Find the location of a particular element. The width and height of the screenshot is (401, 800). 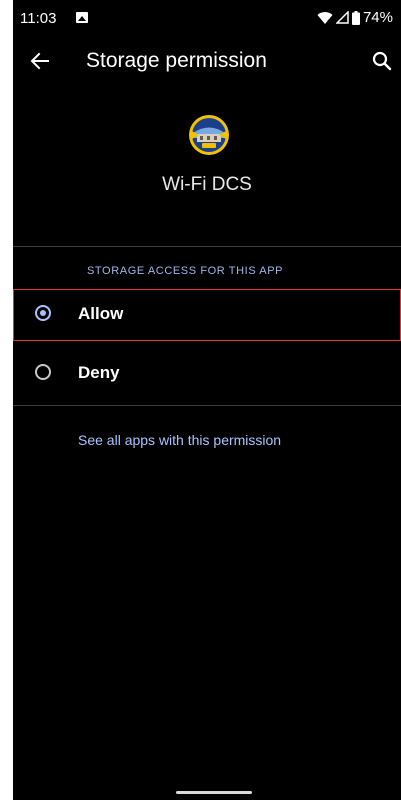

section-label: STORAGE ACCESS FOR THIS APP is located at coordinates (185, 271).